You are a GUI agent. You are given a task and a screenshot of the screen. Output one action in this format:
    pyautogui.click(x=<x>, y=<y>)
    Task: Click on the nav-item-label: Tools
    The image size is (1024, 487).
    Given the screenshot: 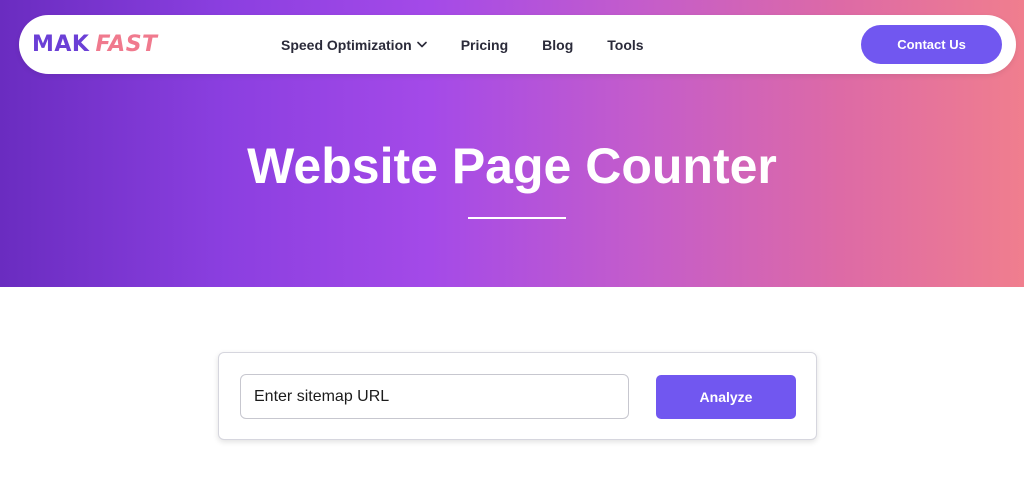 What is the action you would take?
    pyautogui.click(x=625, y=44)
    